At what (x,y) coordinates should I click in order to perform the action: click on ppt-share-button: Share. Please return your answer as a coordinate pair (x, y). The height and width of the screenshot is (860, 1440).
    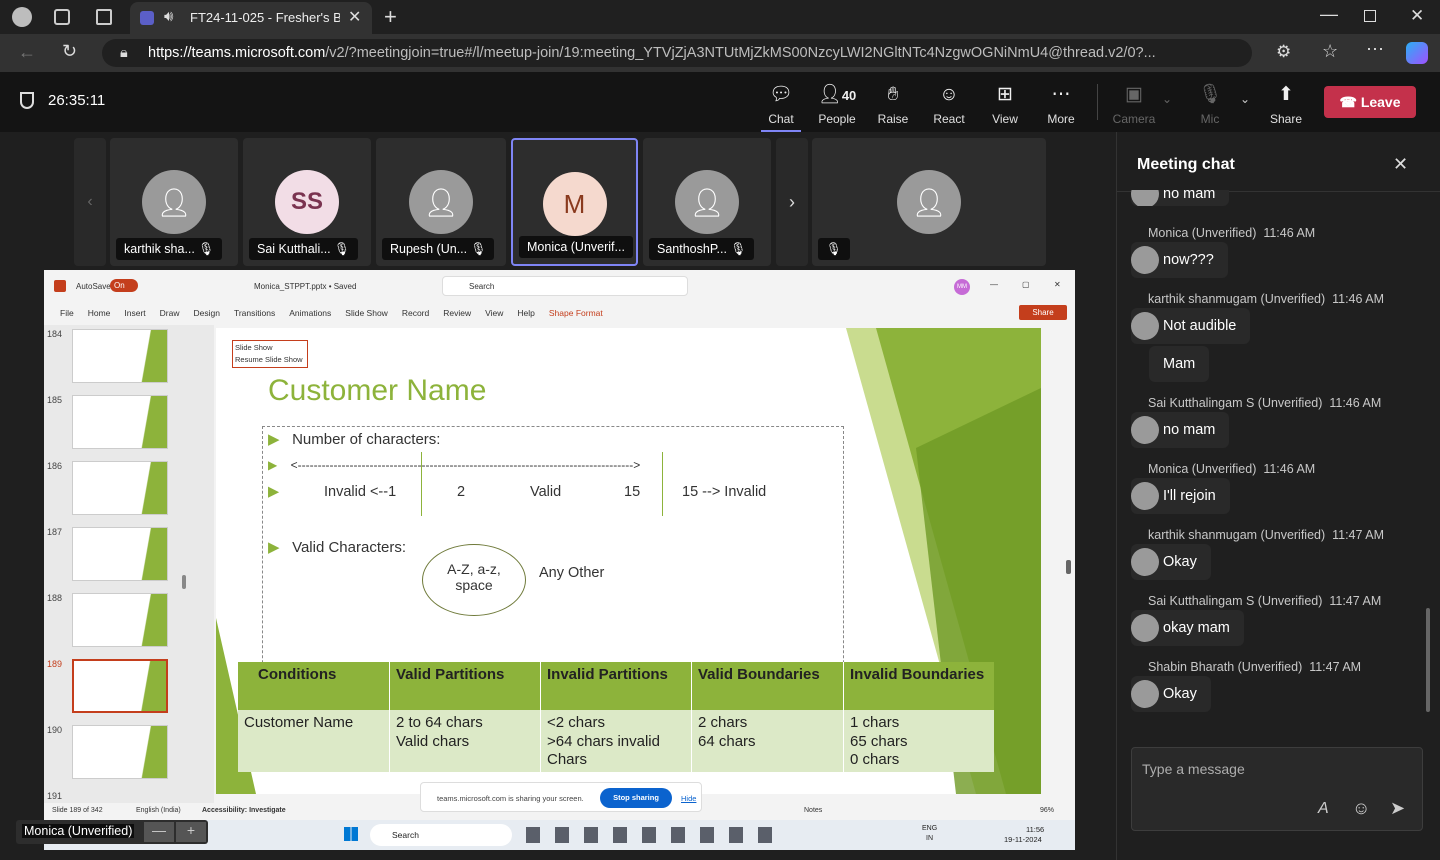
    Looking at the image, I should click on (1043, 312).